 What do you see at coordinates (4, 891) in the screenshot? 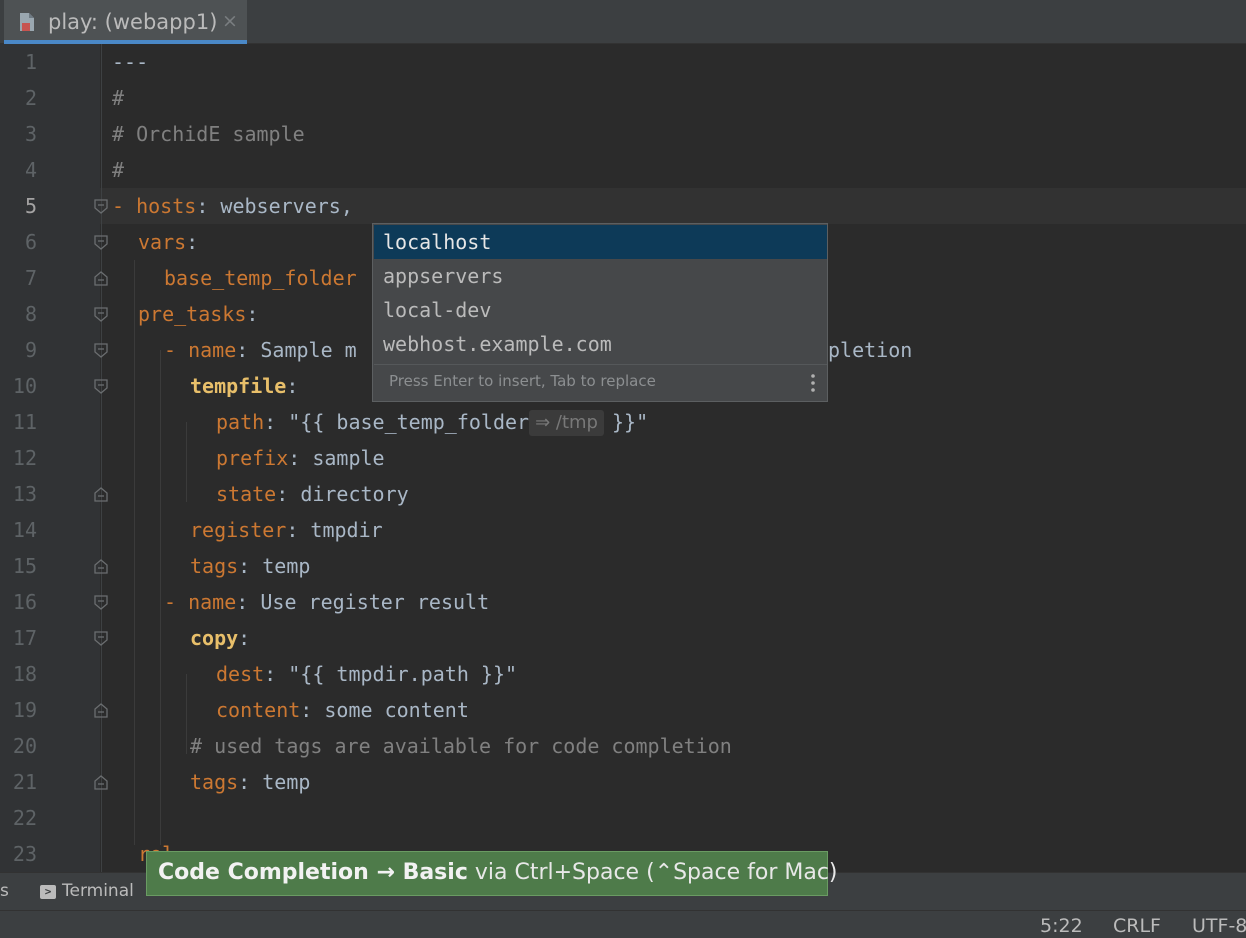
I see `tool-window-tab-partial: s` at bounding box center [4, 891].